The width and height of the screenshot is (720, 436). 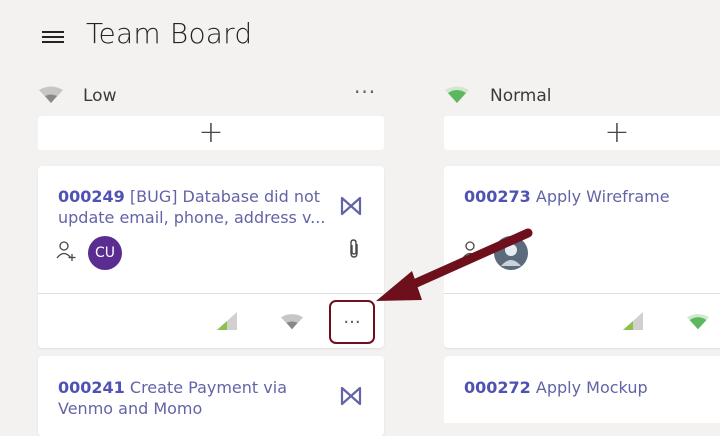 I want to click on page-title: Team Board, so click(x=169, y=33).